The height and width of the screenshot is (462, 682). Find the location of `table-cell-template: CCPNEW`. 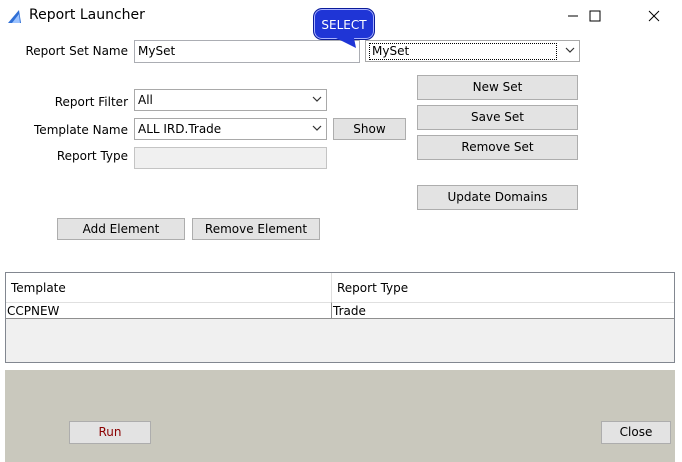

table-cell-template: CCPNEW is located at coordinates (169, 310).